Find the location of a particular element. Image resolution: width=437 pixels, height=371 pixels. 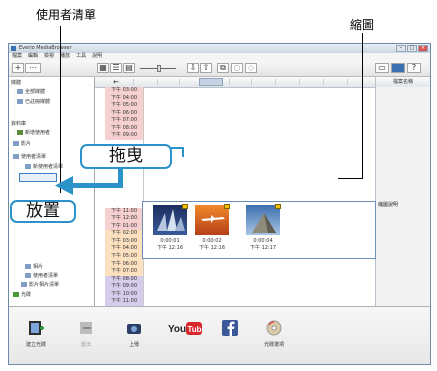

sort-button: ▭ is located at coordinates (382, 68).